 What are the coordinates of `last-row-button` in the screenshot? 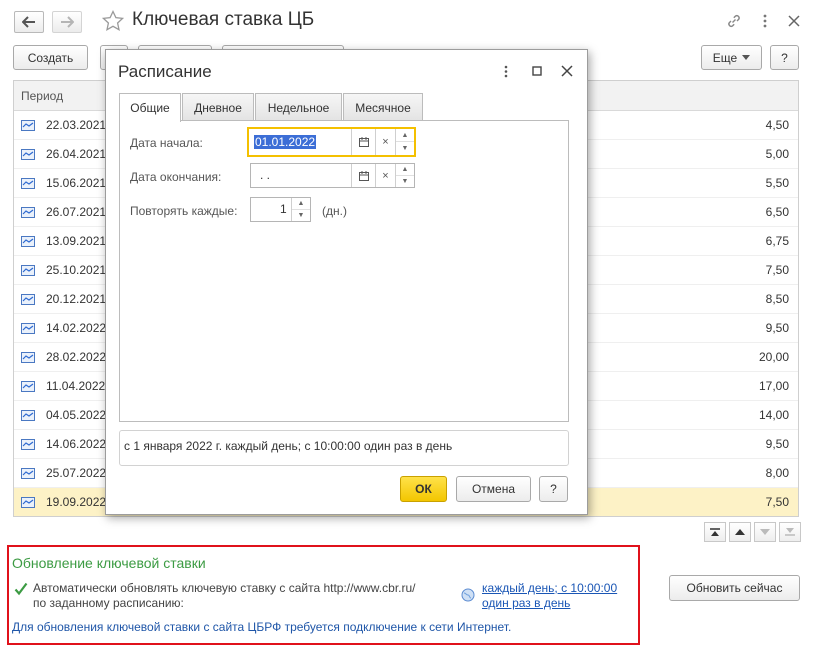 It's located at (790, 532).